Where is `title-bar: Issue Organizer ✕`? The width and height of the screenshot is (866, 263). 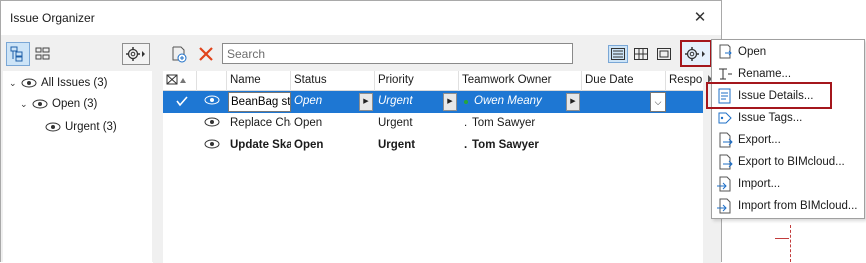 title-bar: Issue Organizer ✕ is located at coordinates (361, 18).